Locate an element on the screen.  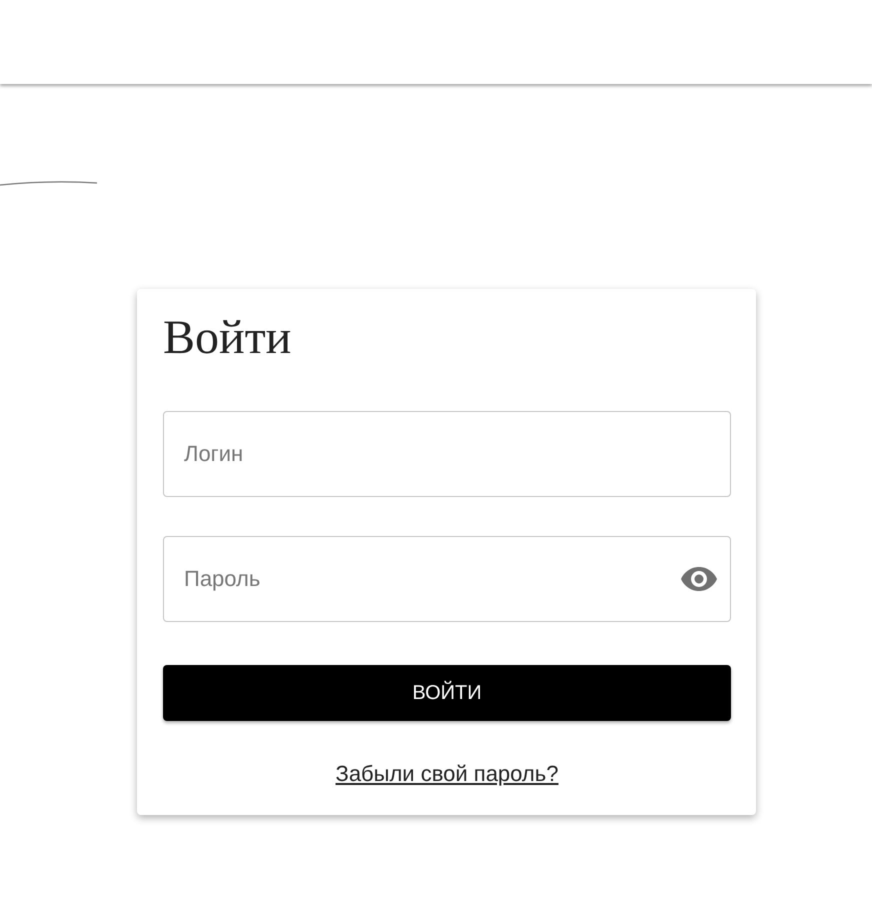
eye-icon is located at coordinates (699, 579).